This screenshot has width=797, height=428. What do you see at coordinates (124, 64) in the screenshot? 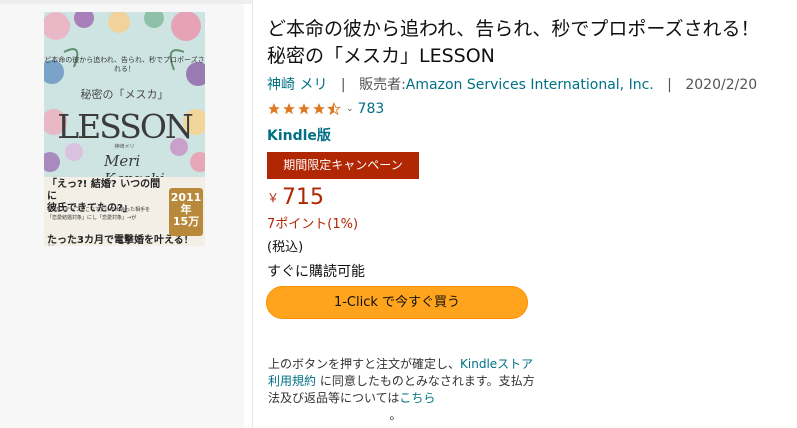
I see `cover-tagline: ど本命の彼から追われ、告られ、秒でプロポーズされる！` at bounding box center [124, 64].